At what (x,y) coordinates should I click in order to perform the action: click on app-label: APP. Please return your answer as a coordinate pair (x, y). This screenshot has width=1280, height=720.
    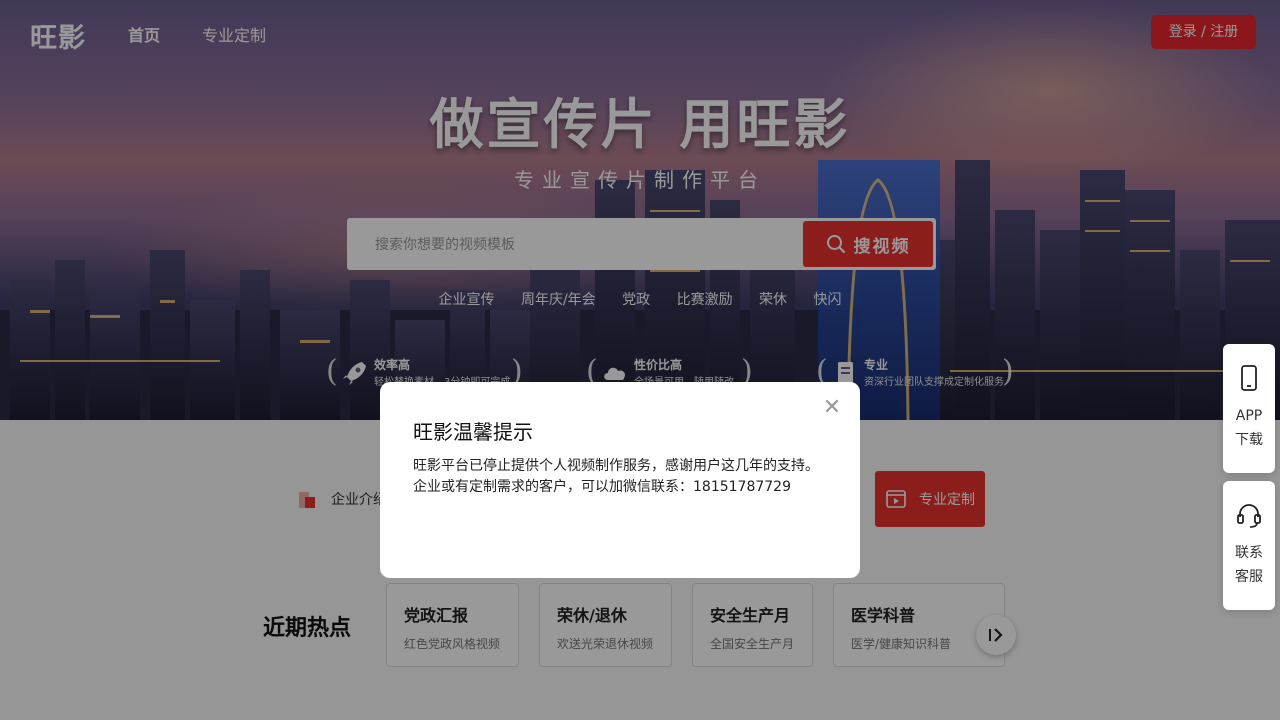
    Looking at the image, I should click on (1249, 416).